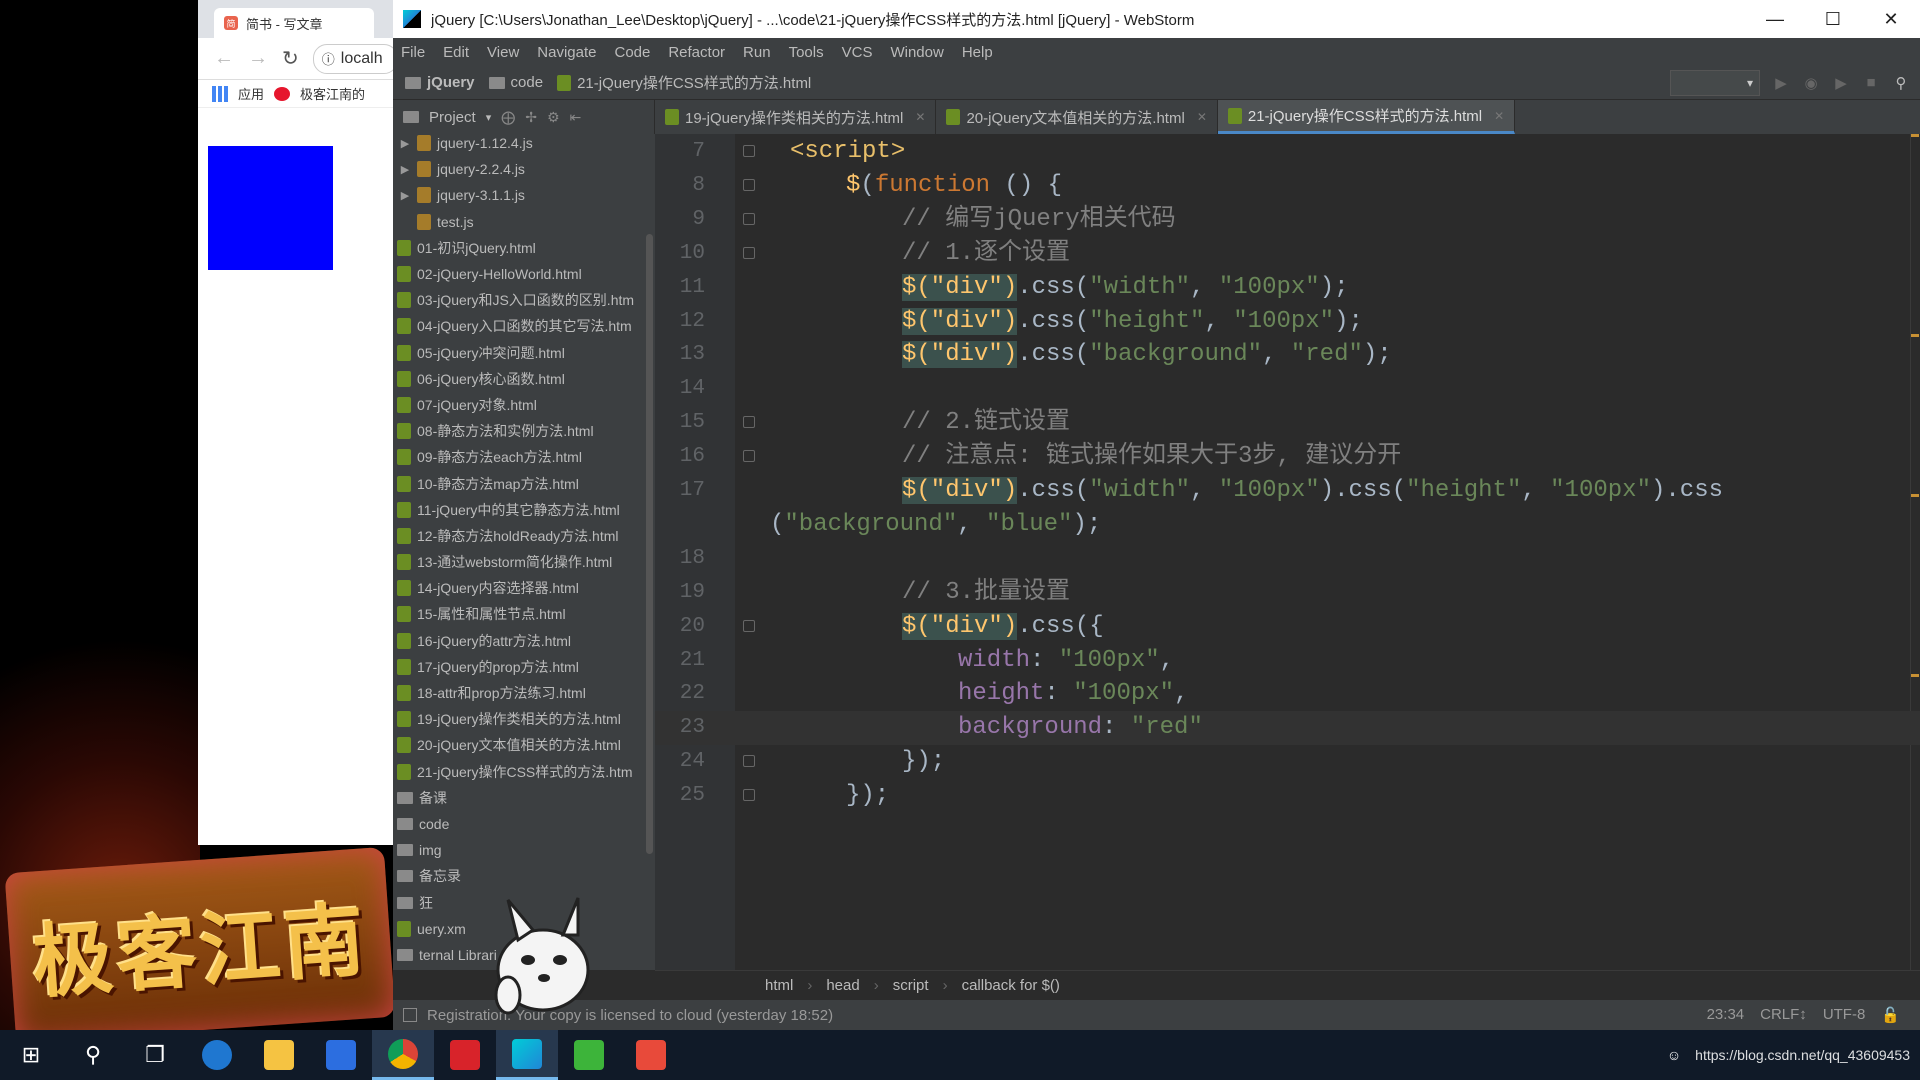 This screenshot has width=1920, height=1080. What do you see at coordinates (1811, 83) in the screenshot?
I see `debug-icon: ◉` at bounding box center [1811, 83].